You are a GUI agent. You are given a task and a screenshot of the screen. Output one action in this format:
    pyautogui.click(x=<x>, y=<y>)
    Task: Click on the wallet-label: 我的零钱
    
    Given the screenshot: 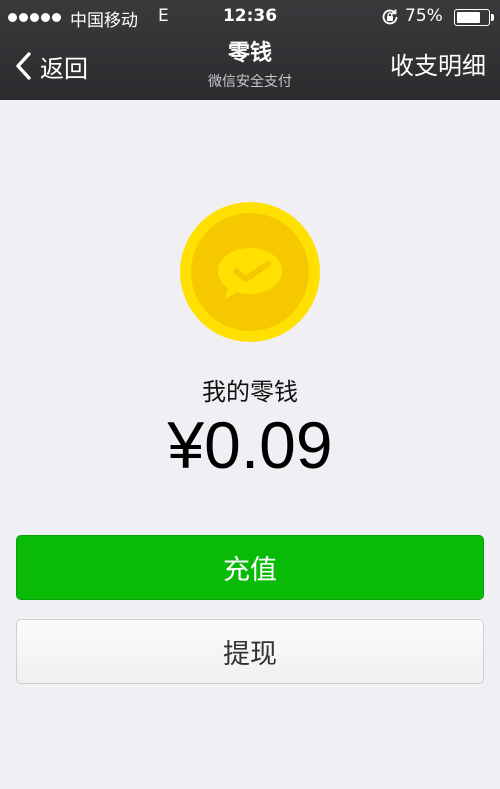 What is the action you would take?
    pyautogui.click(x=250, y=392)
    